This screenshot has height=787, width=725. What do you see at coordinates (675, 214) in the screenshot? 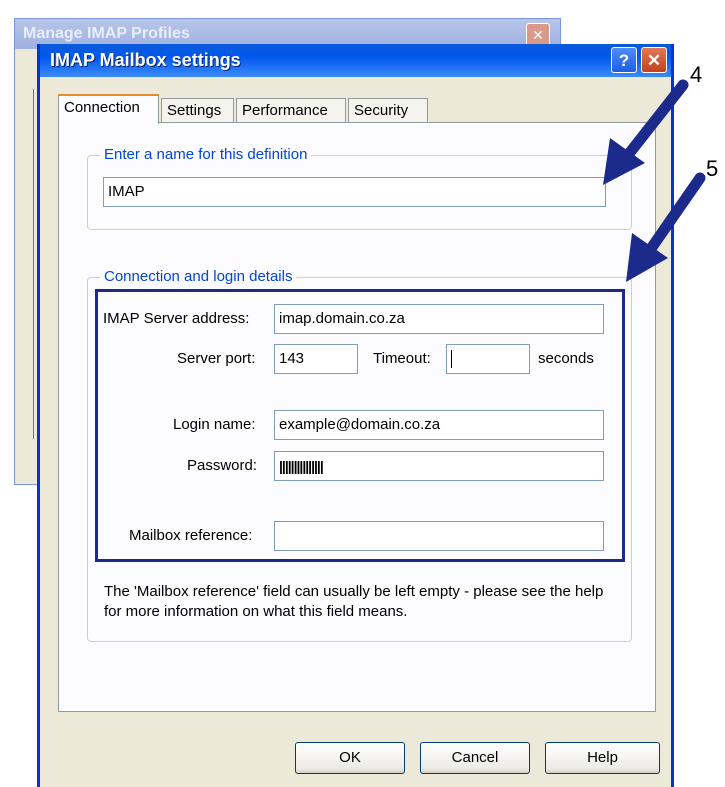
I see `arrow-5-shaft` at bounding box center [675, 214].